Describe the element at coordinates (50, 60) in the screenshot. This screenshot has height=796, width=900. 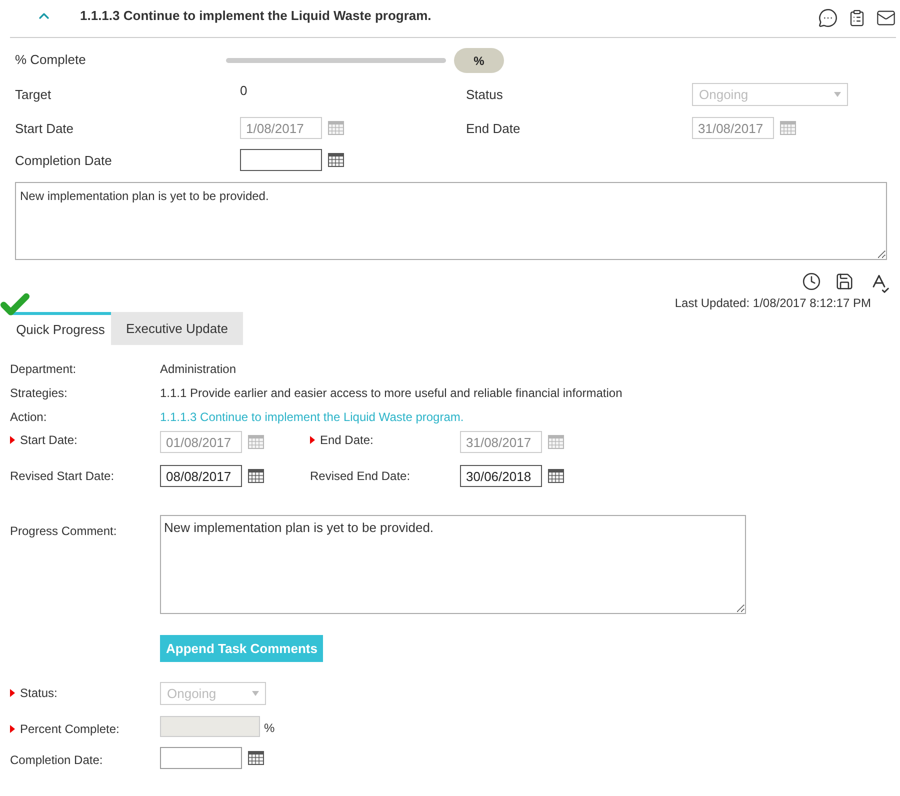
I see `field-label: % Complete` at that location.